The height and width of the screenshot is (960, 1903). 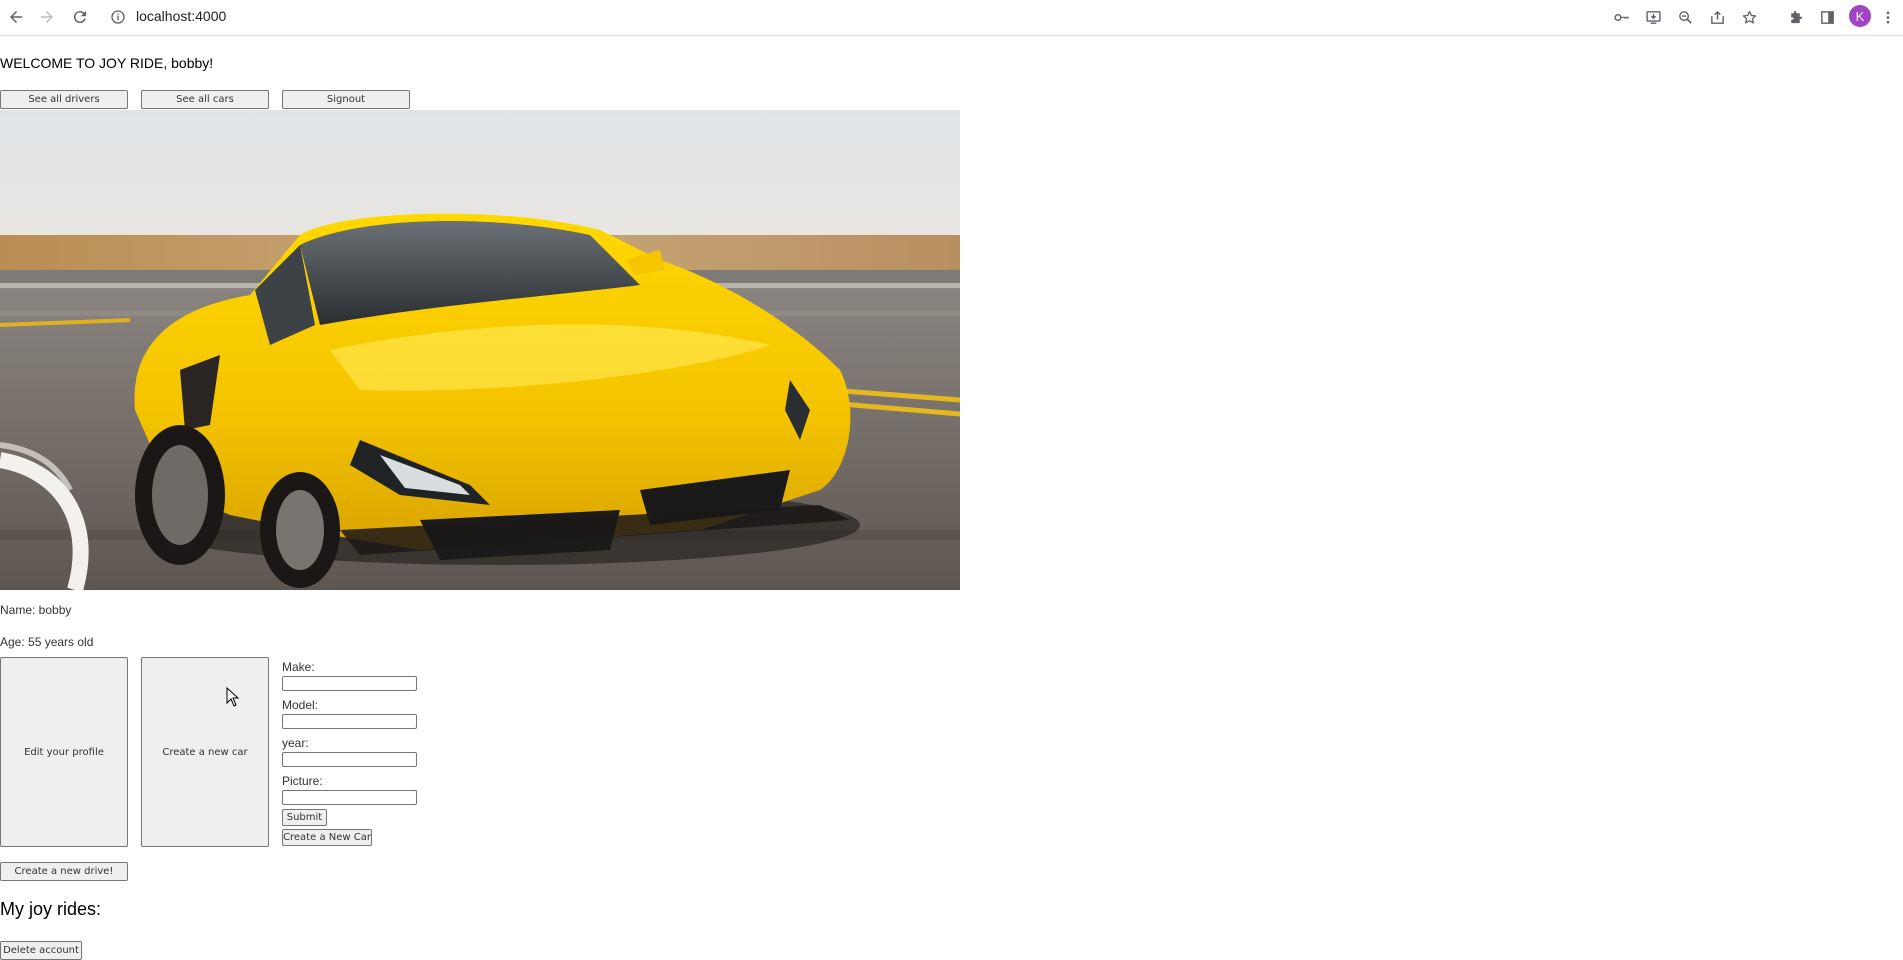 What do you see at coordinates (233, 696) in the screenshot?
I see `mouse-cursor-icon` at bounding box center [233, 696].